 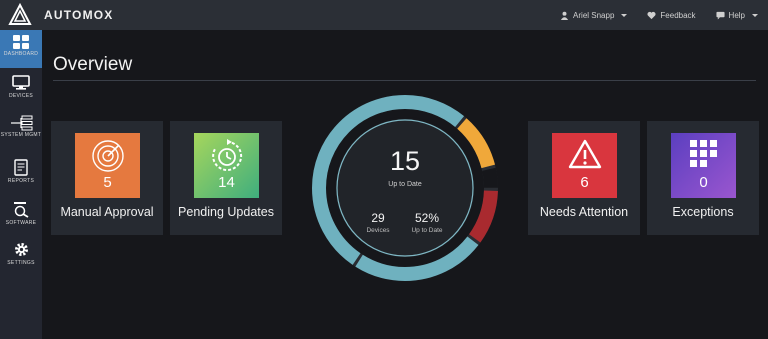 I want to click on manual-approval-label: Manual Approval, so click(x=107, y=212).